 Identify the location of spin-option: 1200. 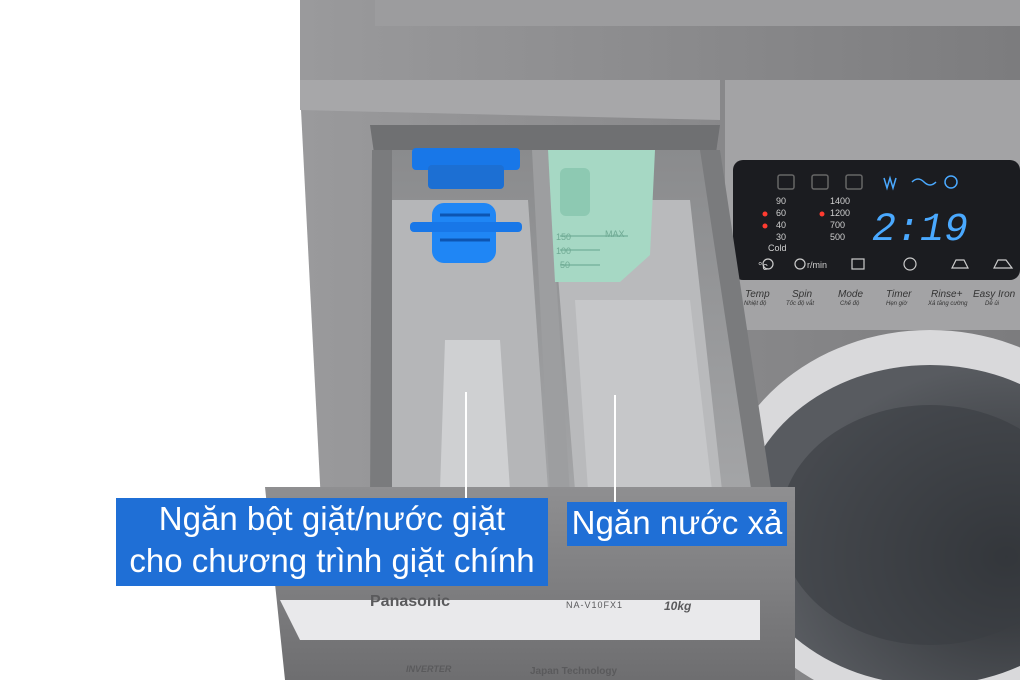
(840, 213).